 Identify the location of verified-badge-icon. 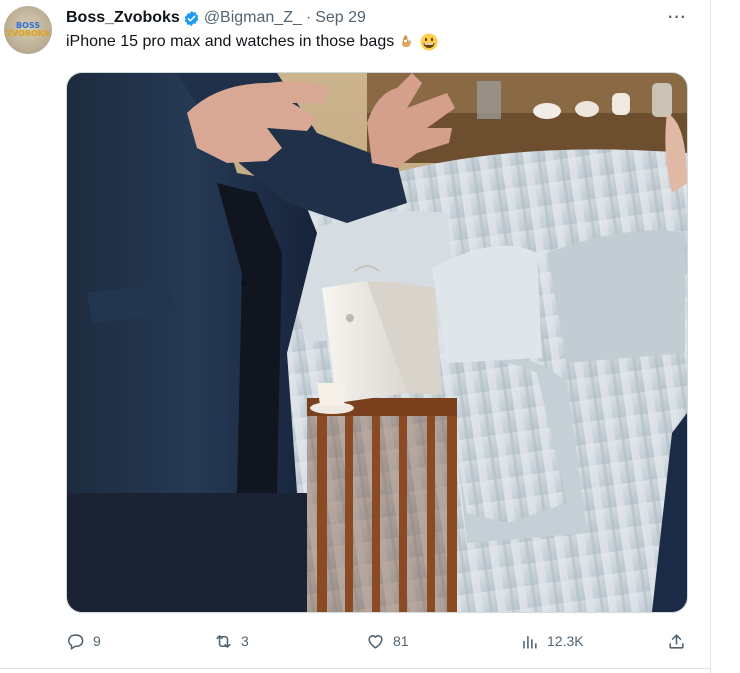
(191, 18).